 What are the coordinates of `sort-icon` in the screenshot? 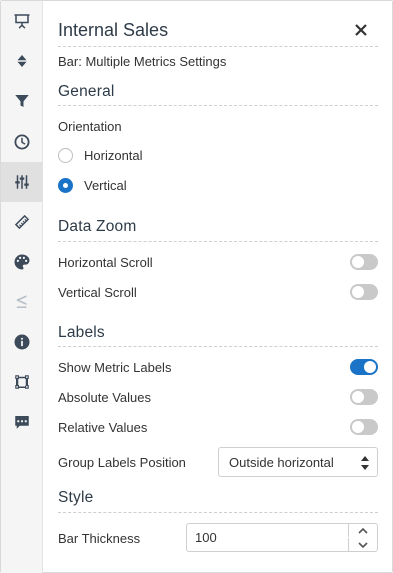 It's located at (21, 61).